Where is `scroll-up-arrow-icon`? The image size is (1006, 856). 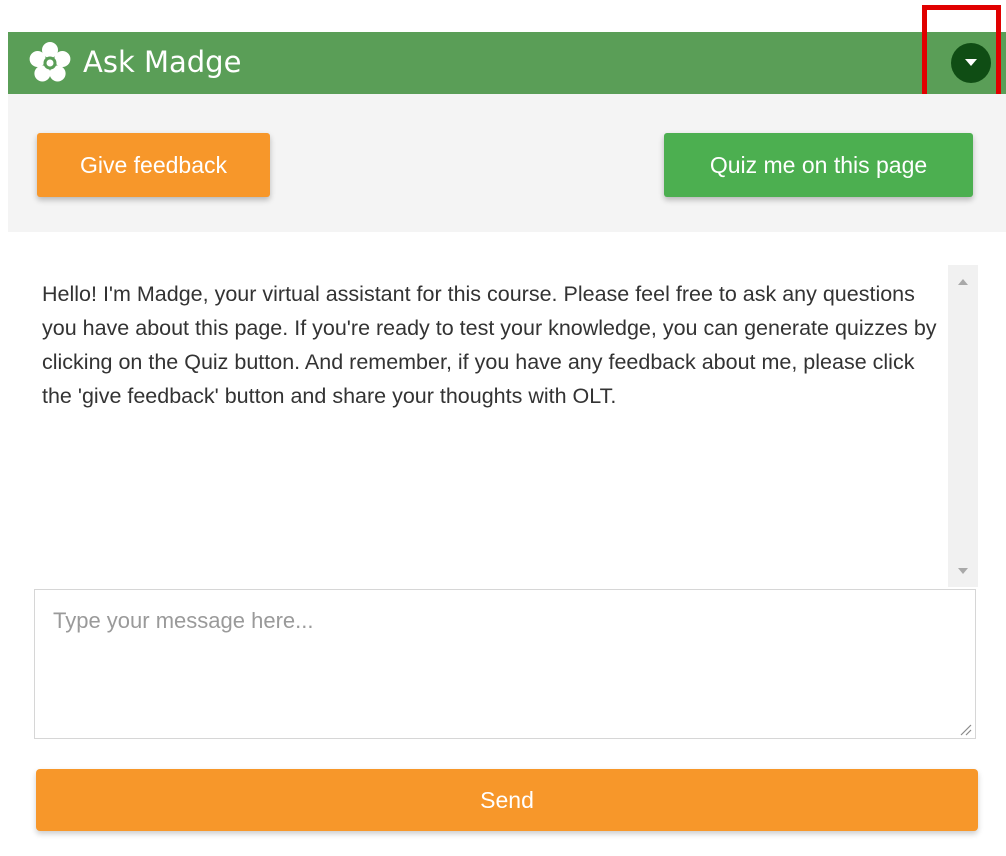 scroll-up-arrow-icon is located at coordinates (963, 282).